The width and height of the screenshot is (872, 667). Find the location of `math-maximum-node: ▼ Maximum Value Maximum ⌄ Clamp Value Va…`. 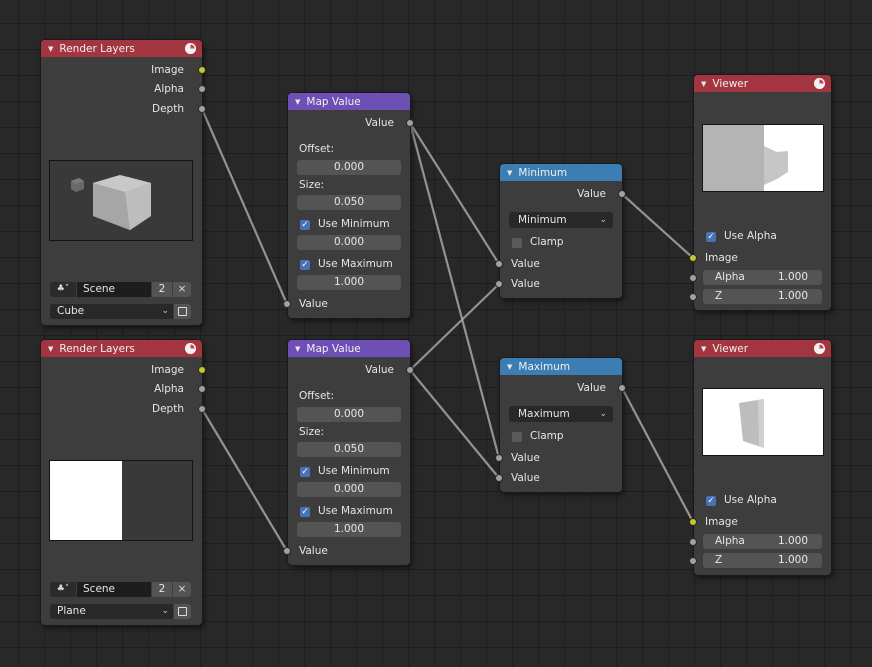

math-maximum-node: ▼ Maximum Value Maximum ⌄ Clamp Value Va… is located at coordinates (560, 425).